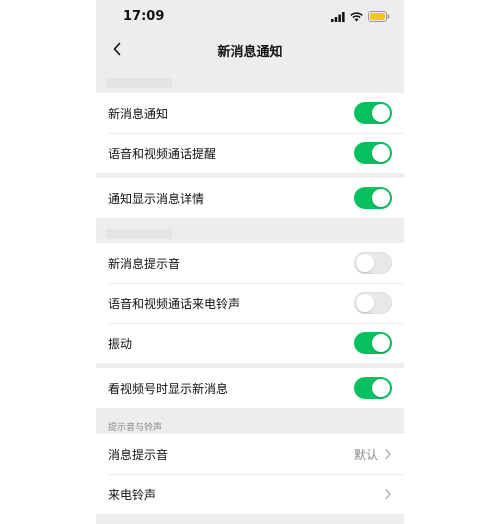 The image size is (500, 524). I want to click on row-value: 默认, so click(365, 455).